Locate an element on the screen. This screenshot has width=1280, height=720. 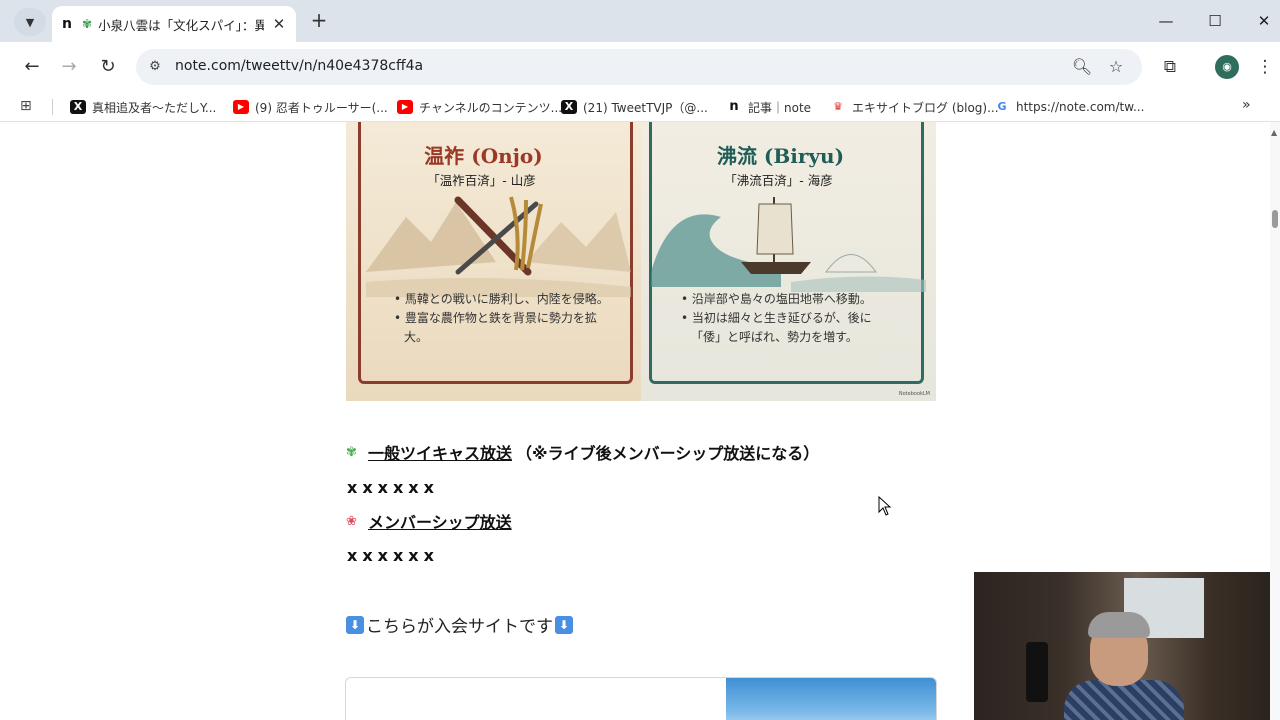
apps-grid-icon: ⊞ is located at coordinates (29, 107).